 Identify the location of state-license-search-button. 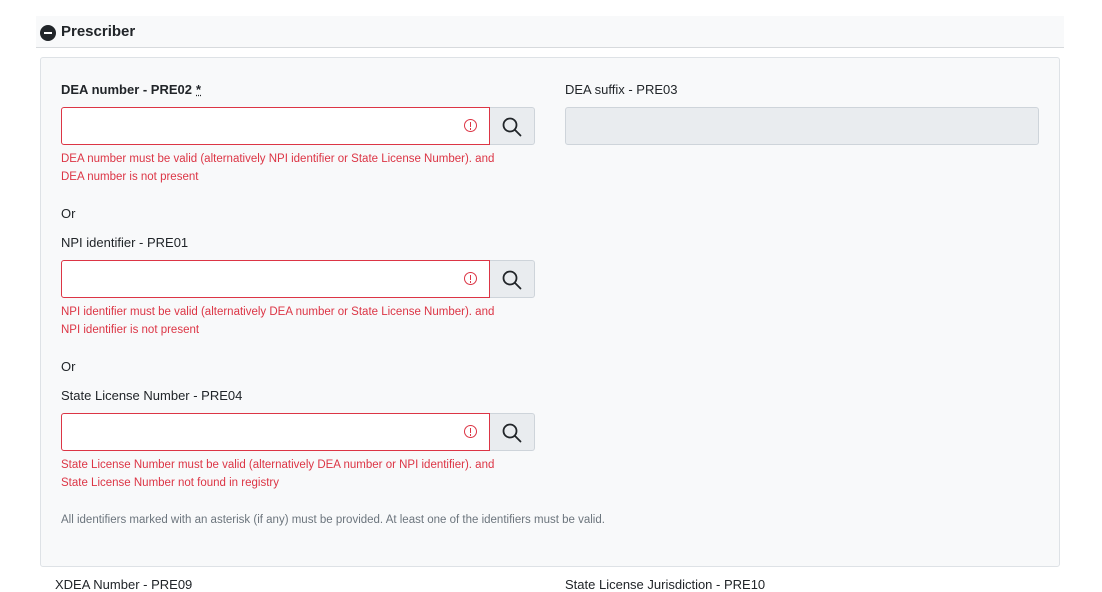
(512, 432).